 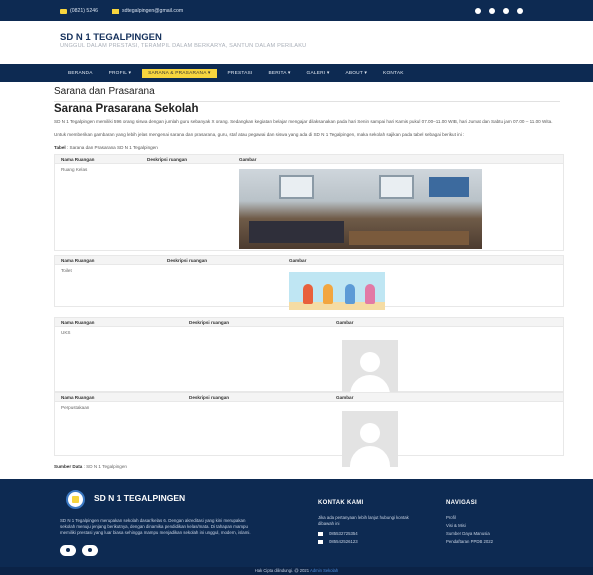 I want to click on nav-prestasi: PRESTASI, so click(x=240, y=73).